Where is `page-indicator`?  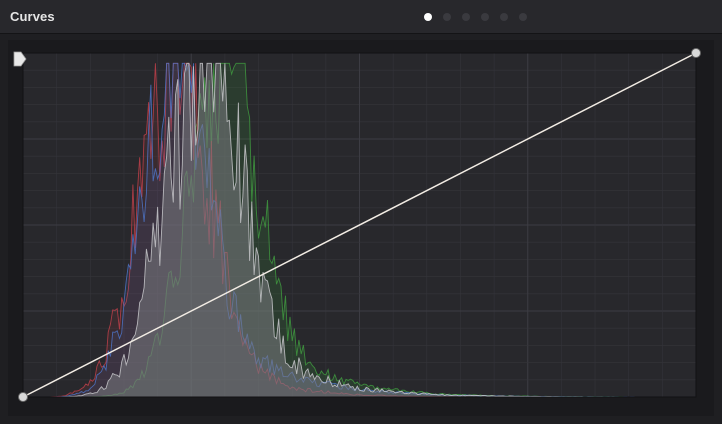 page-indicator is located at coordinates (475, 17).